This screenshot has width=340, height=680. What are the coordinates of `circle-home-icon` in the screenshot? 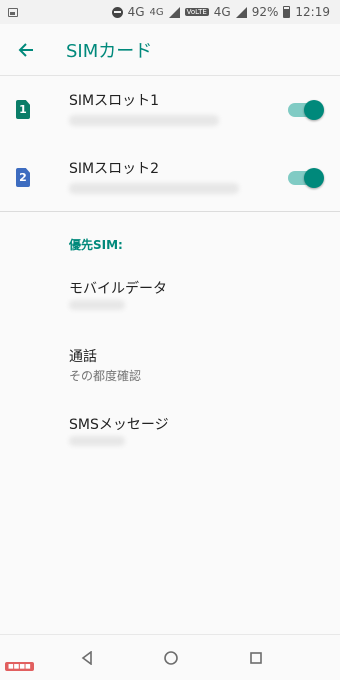 It's located at (171, 658).